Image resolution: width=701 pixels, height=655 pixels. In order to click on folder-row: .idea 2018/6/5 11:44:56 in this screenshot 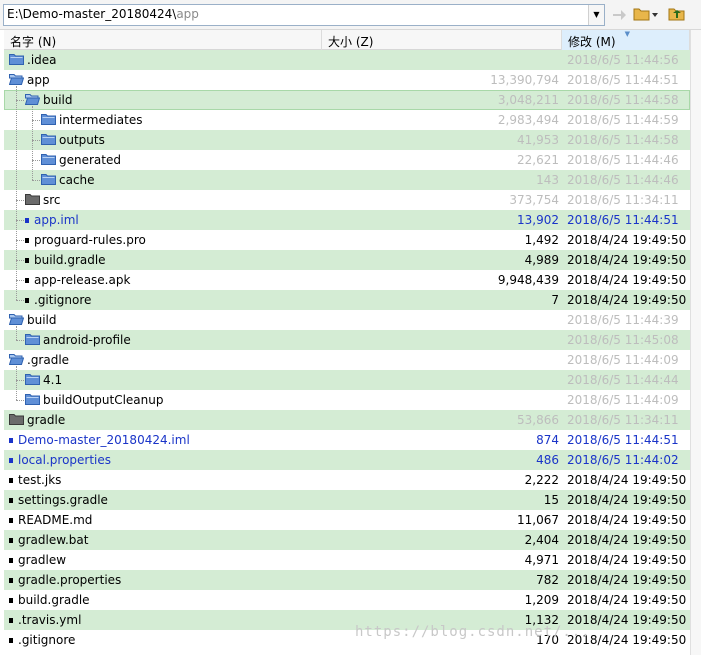, I will do `click(347, 60)`.